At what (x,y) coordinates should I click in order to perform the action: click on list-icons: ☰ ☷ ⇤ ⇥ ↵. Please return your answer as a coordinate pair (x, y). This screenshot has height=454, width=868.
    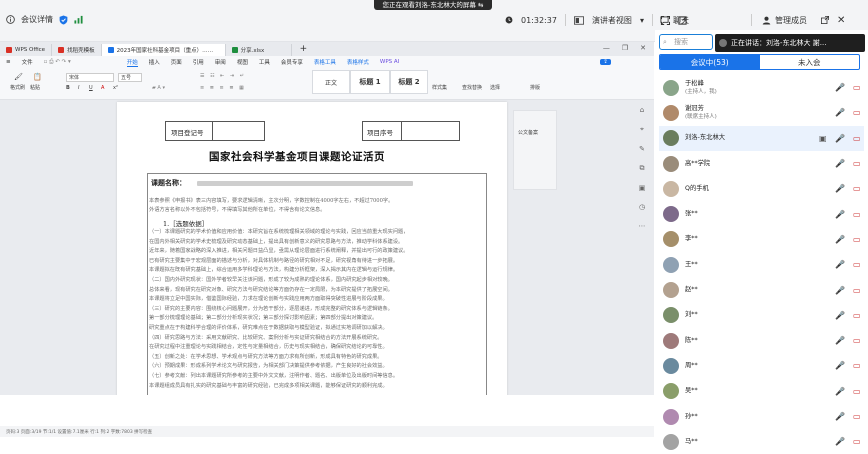
    Looking at the image, I should click on (223, 76).